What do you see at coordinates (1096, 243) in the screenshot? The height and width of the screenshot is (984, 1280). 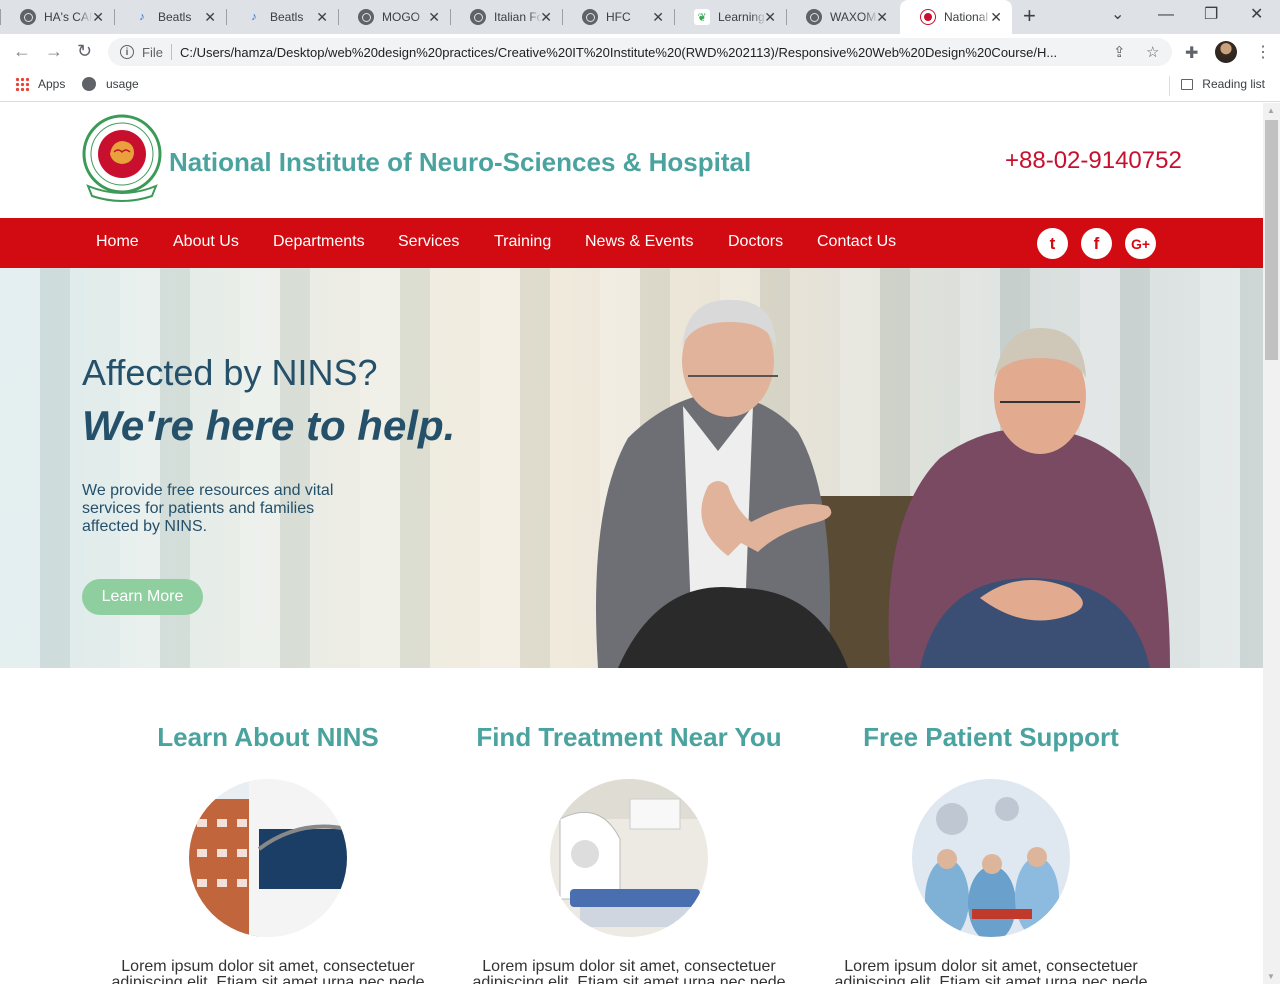 I see `facebook-icon: f` at bounding box center [1096, 243].